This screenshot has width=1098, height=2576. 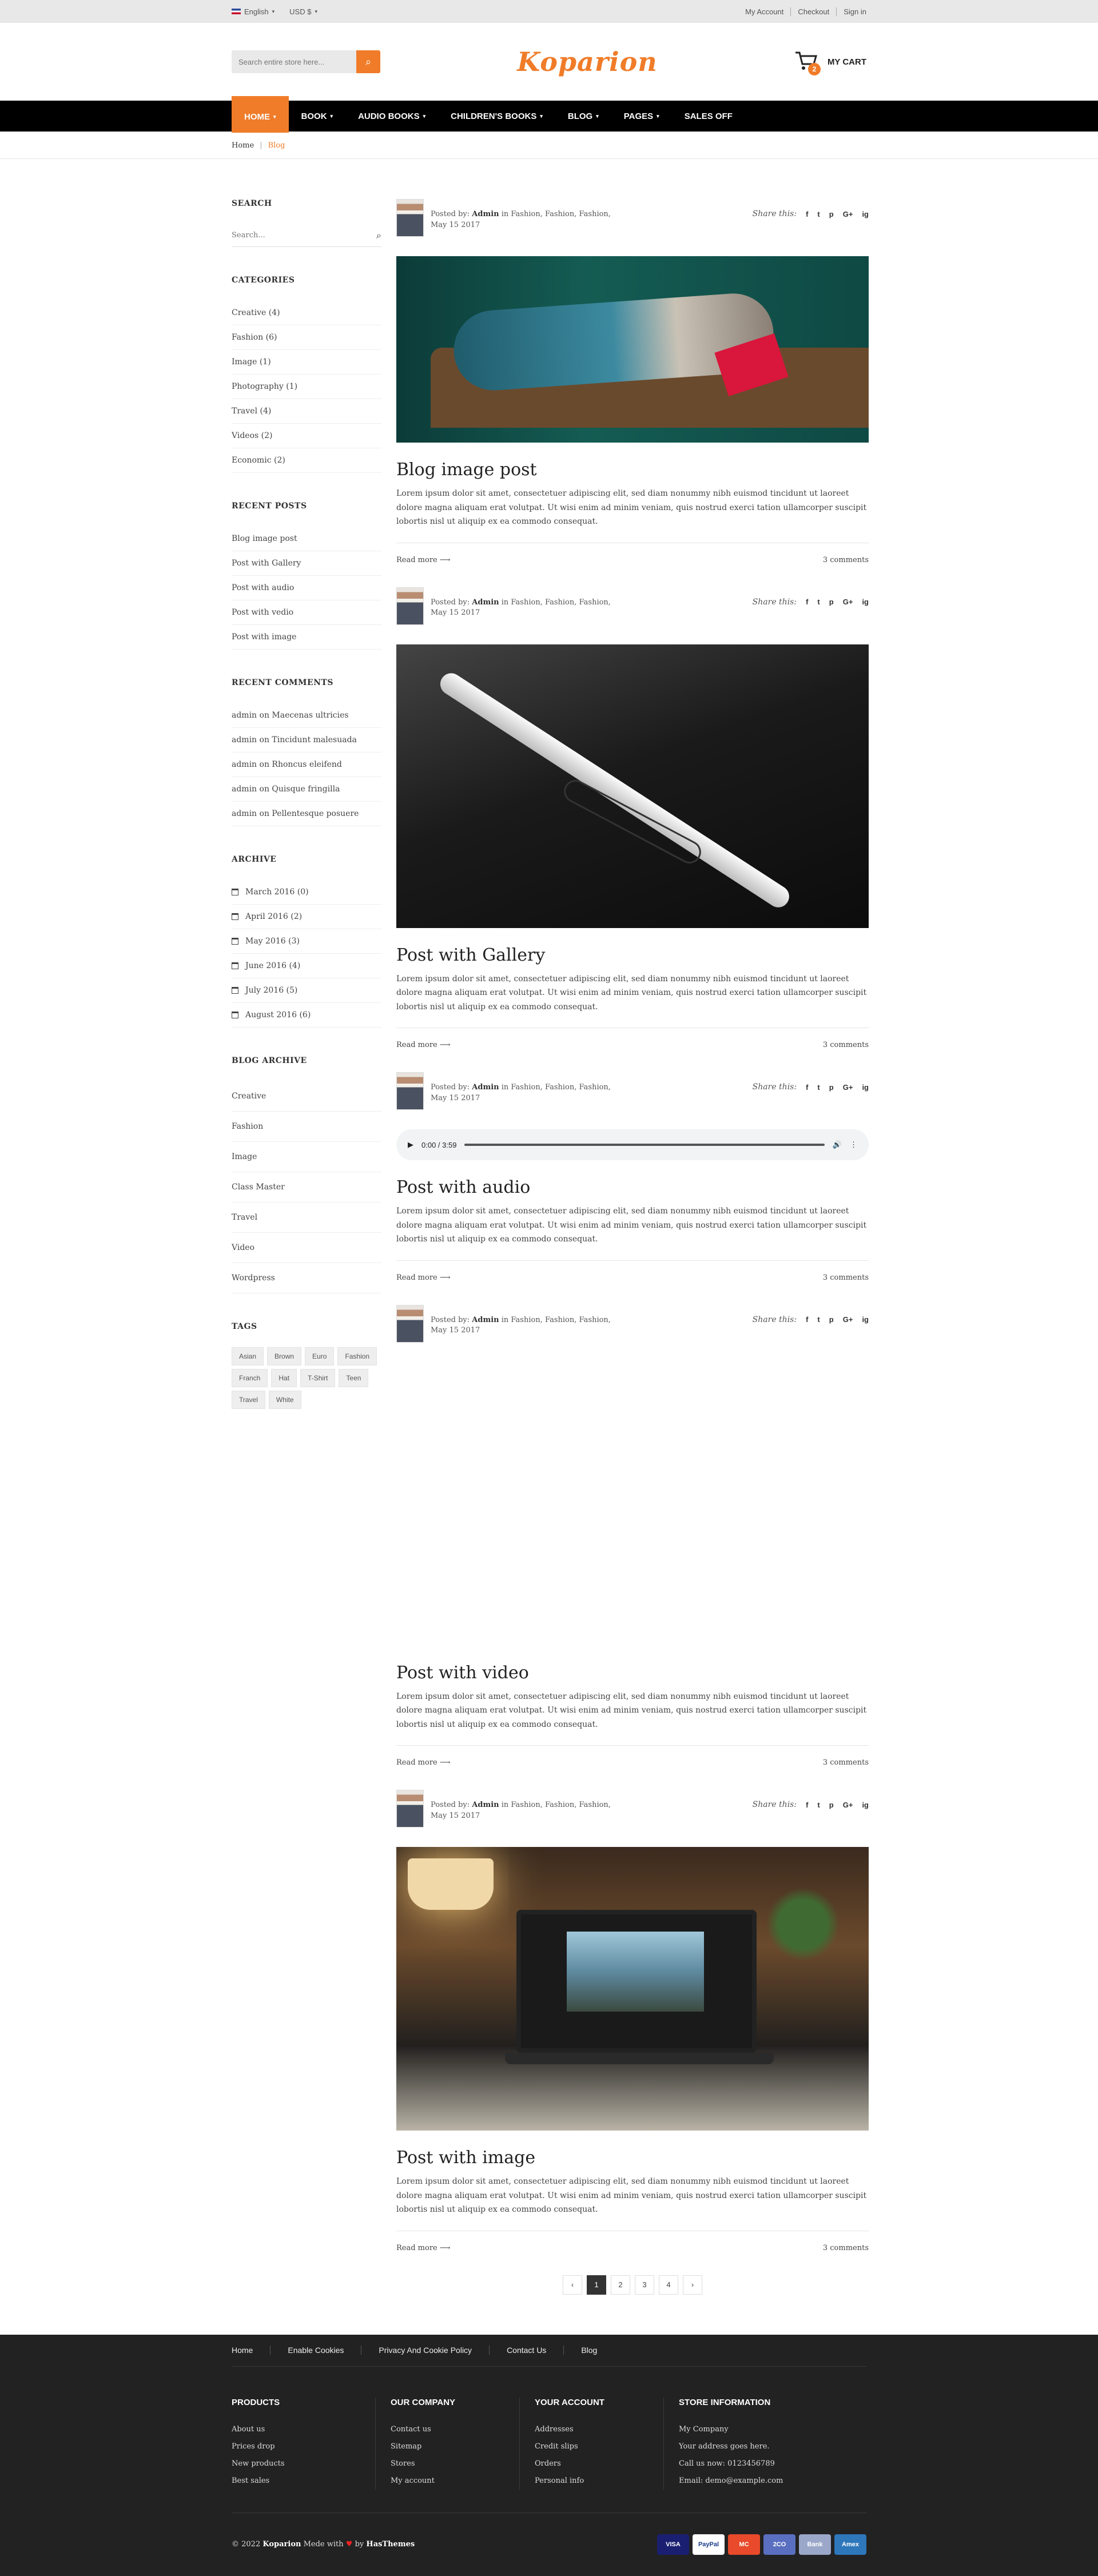 What do you see at coordinates (248, 1400) in the screenshot?
I see `tag-link: Travel` at bounding box center [248, 1400].